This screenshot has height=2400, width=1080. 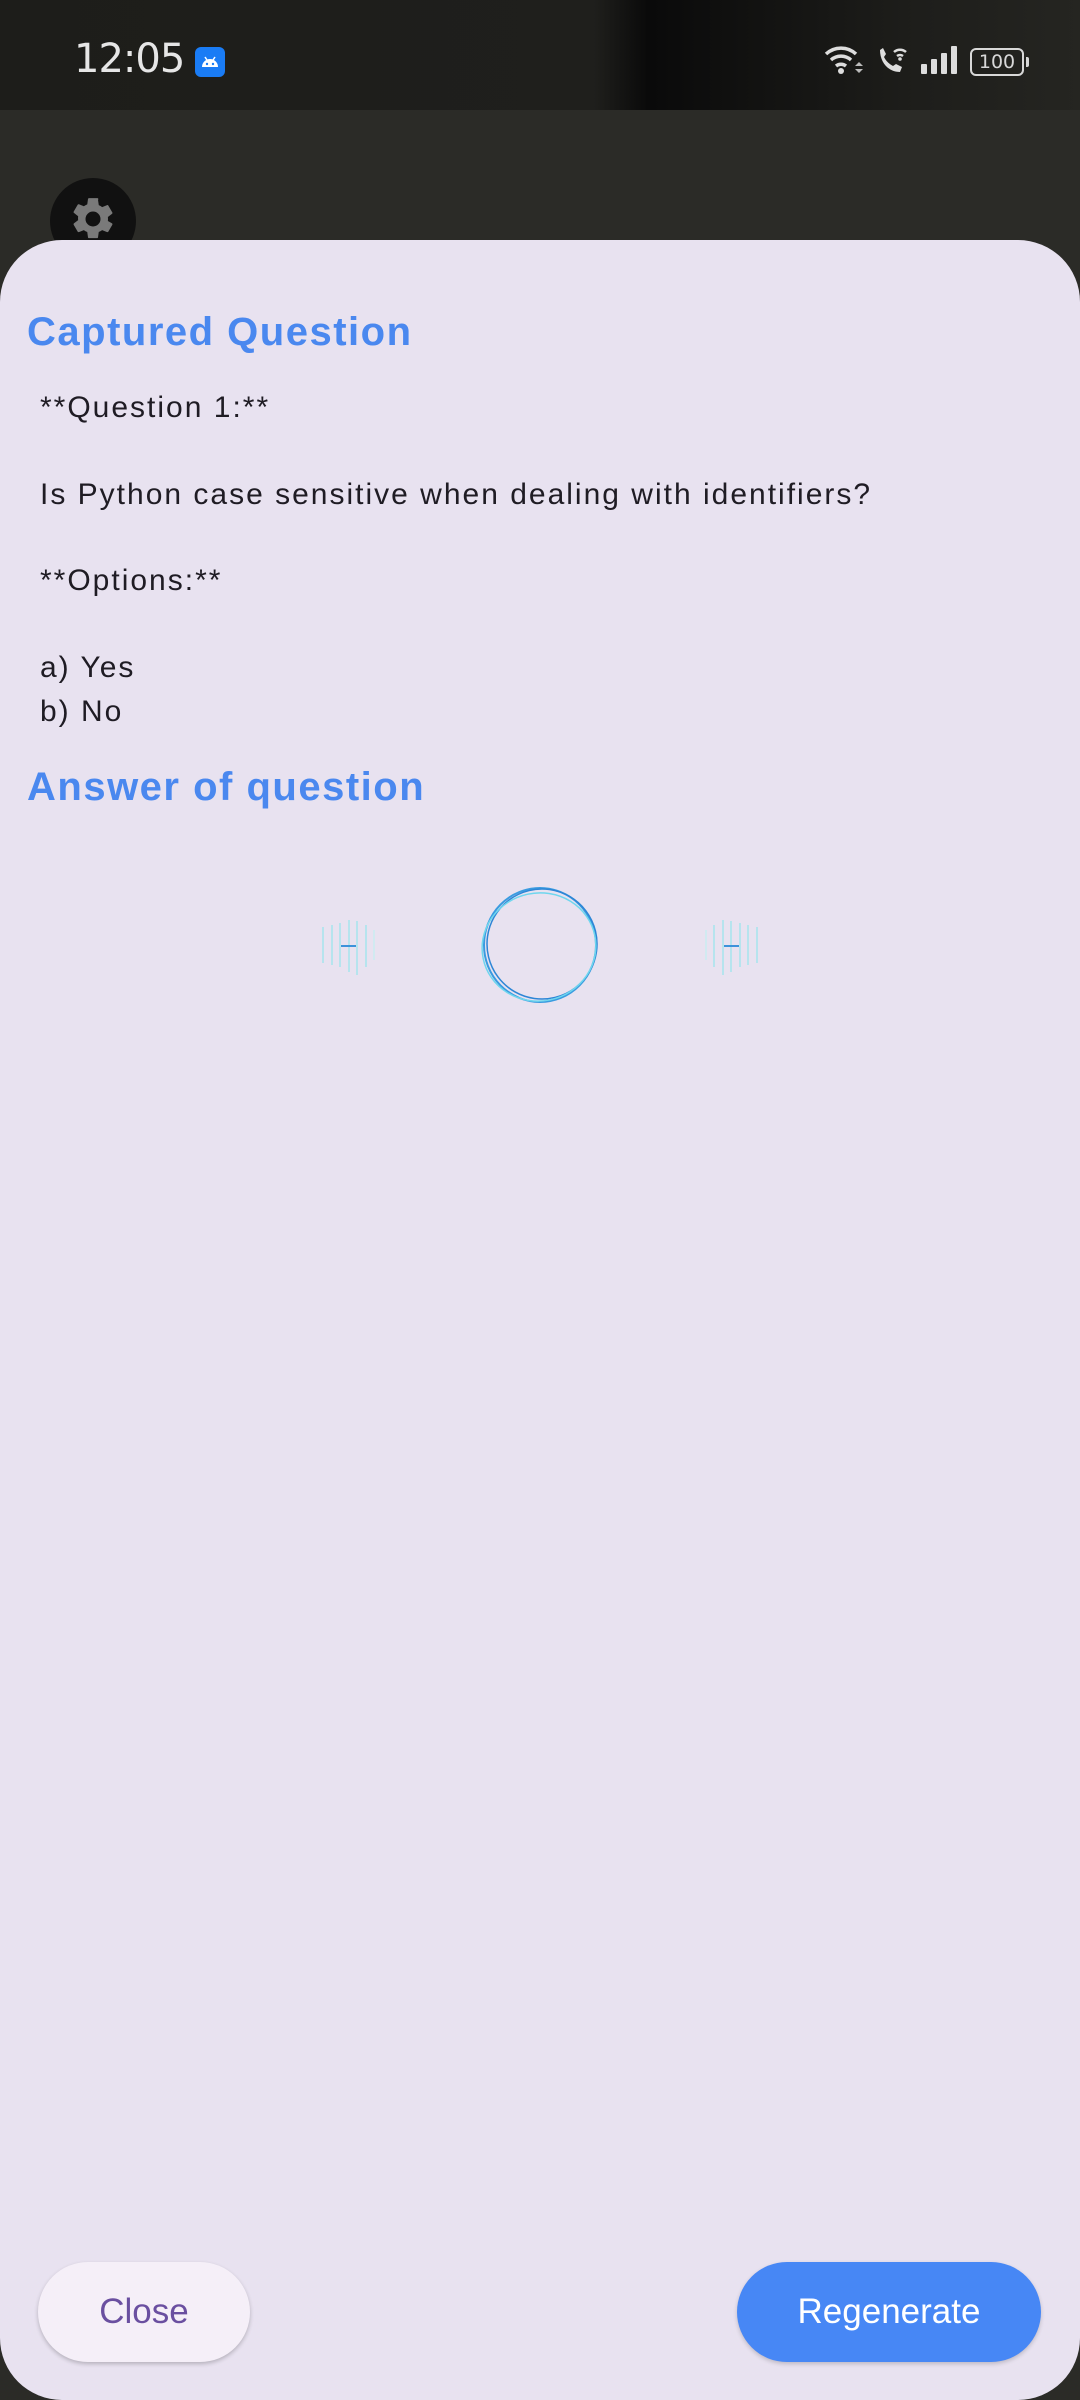 I want to click on status-time: 12:05, so click(x=129, y=59).